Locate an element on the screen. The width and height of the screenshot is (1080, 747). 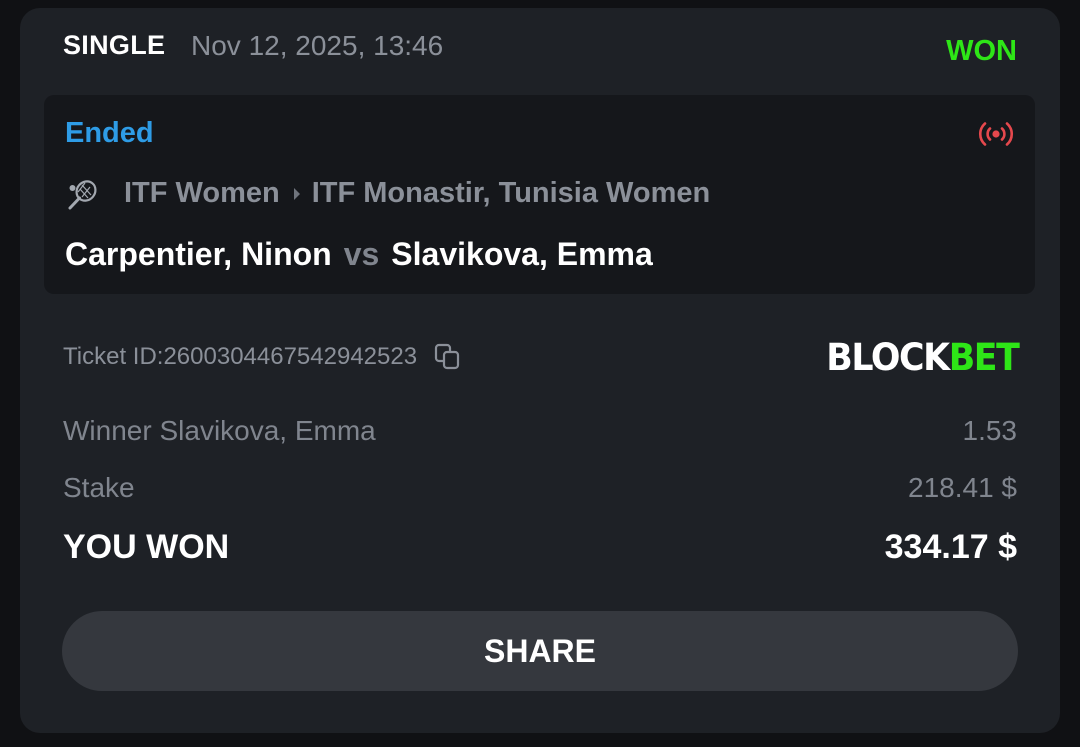
bet-status-badge: WON is located at coordinates (981, 51).